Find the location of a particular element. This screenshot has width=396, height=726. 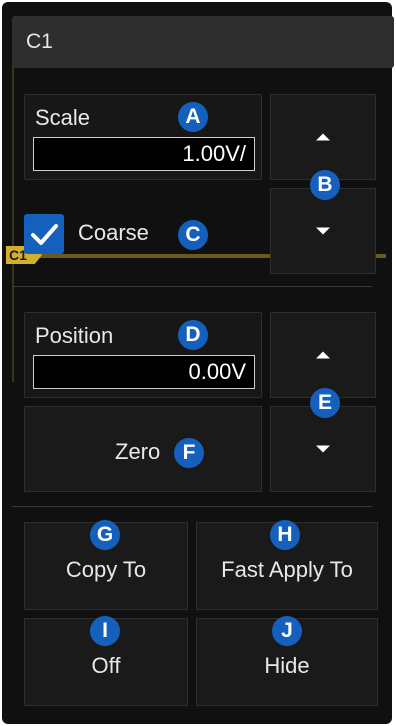

copy-to-label: Copy To is located at coordinates (106, 569).